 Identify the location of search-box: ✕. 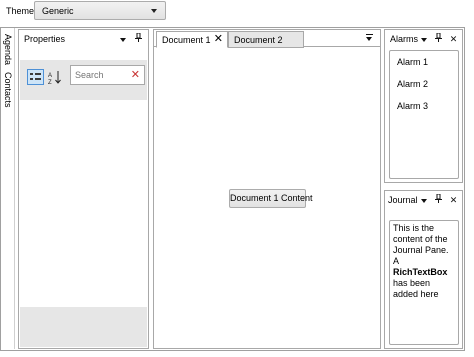
(107, 75).